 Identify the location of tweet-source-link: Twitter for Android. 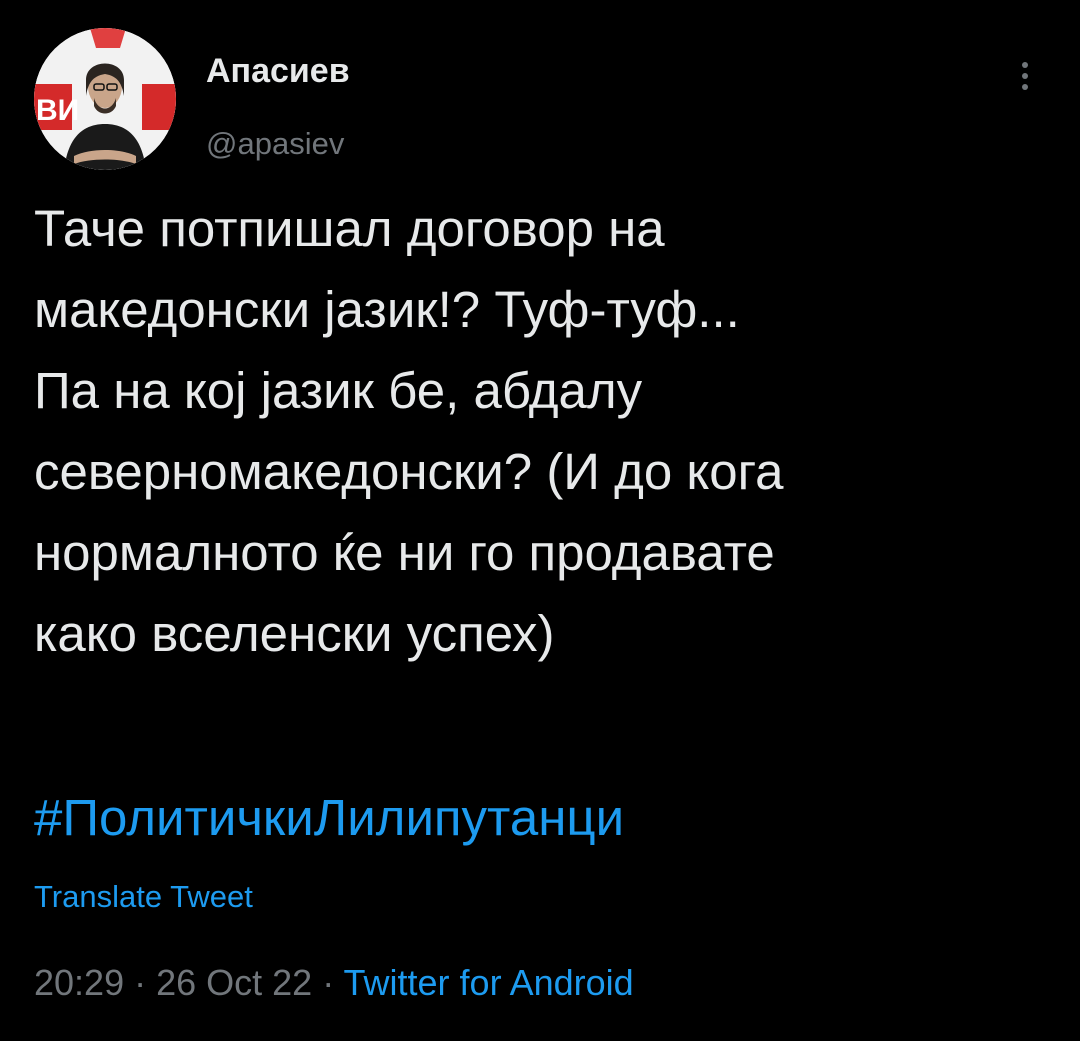
(489, 982).